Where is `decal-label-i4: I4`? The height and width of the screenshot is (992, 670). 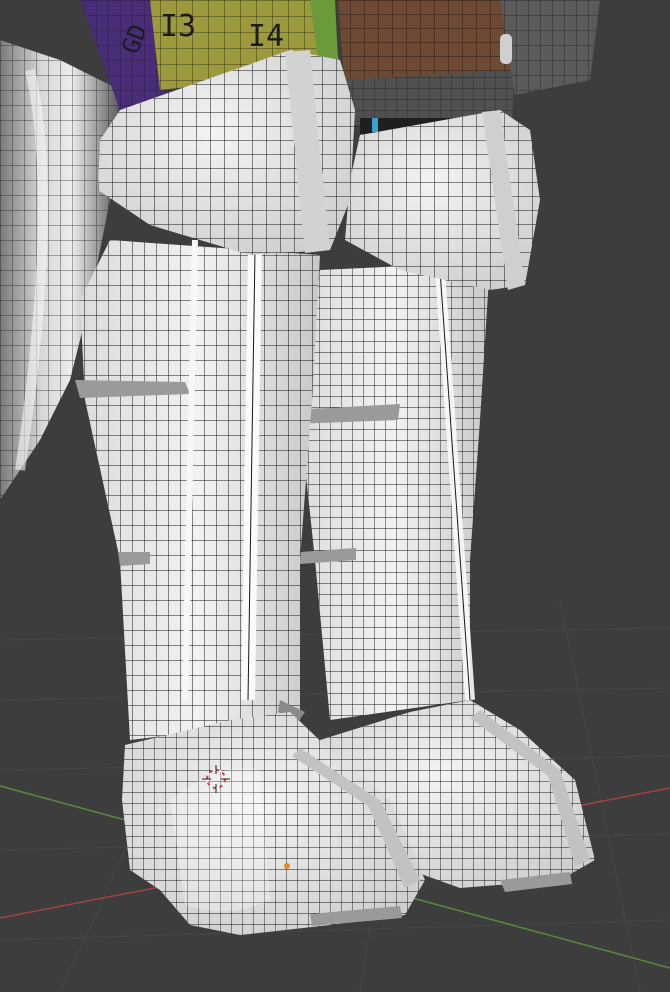
decal-label-i4: I4 is located at coordinates (266, 36).